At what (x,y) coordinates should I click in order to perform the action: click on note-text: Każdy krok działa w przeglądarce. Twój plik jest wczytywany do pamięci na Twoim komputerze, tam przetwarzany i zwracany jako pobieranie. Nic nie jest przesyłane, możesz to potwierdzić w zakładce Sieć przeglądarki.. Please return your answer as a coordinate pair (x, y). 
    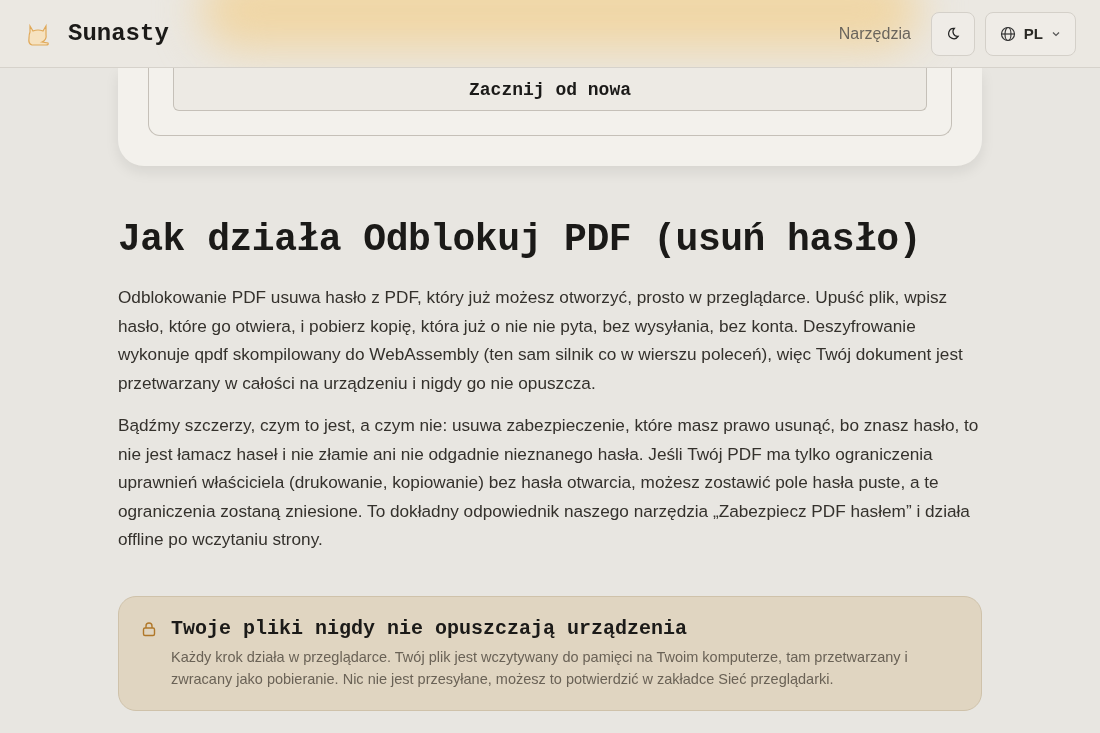
    Looking at the image, I should click on (540, 668).